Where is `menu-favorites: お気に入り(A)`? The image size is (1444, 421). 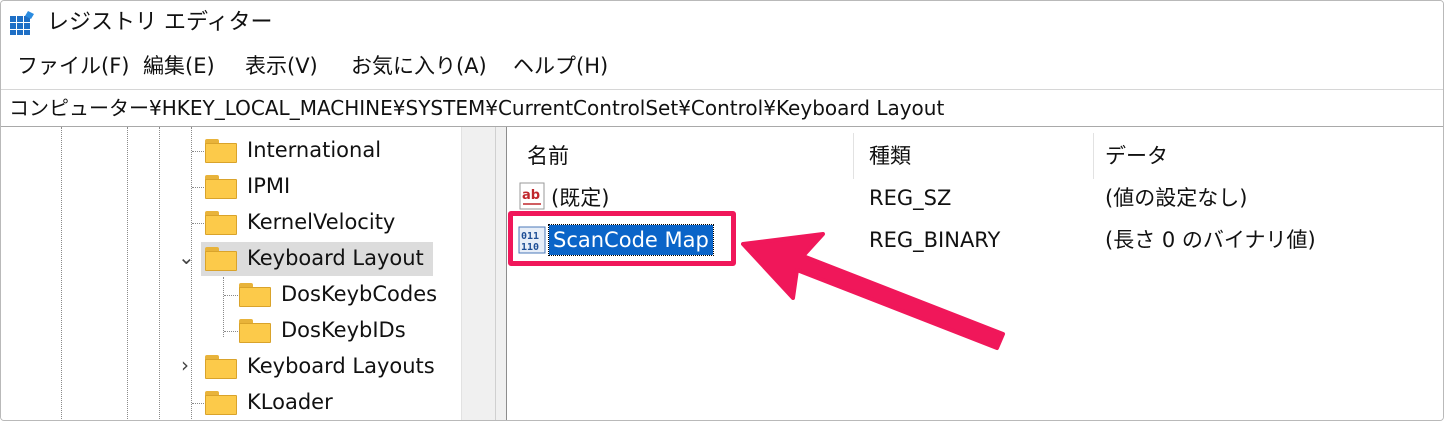
menu-favorites: お気に入り(A) is located at coordinates (419, 66).